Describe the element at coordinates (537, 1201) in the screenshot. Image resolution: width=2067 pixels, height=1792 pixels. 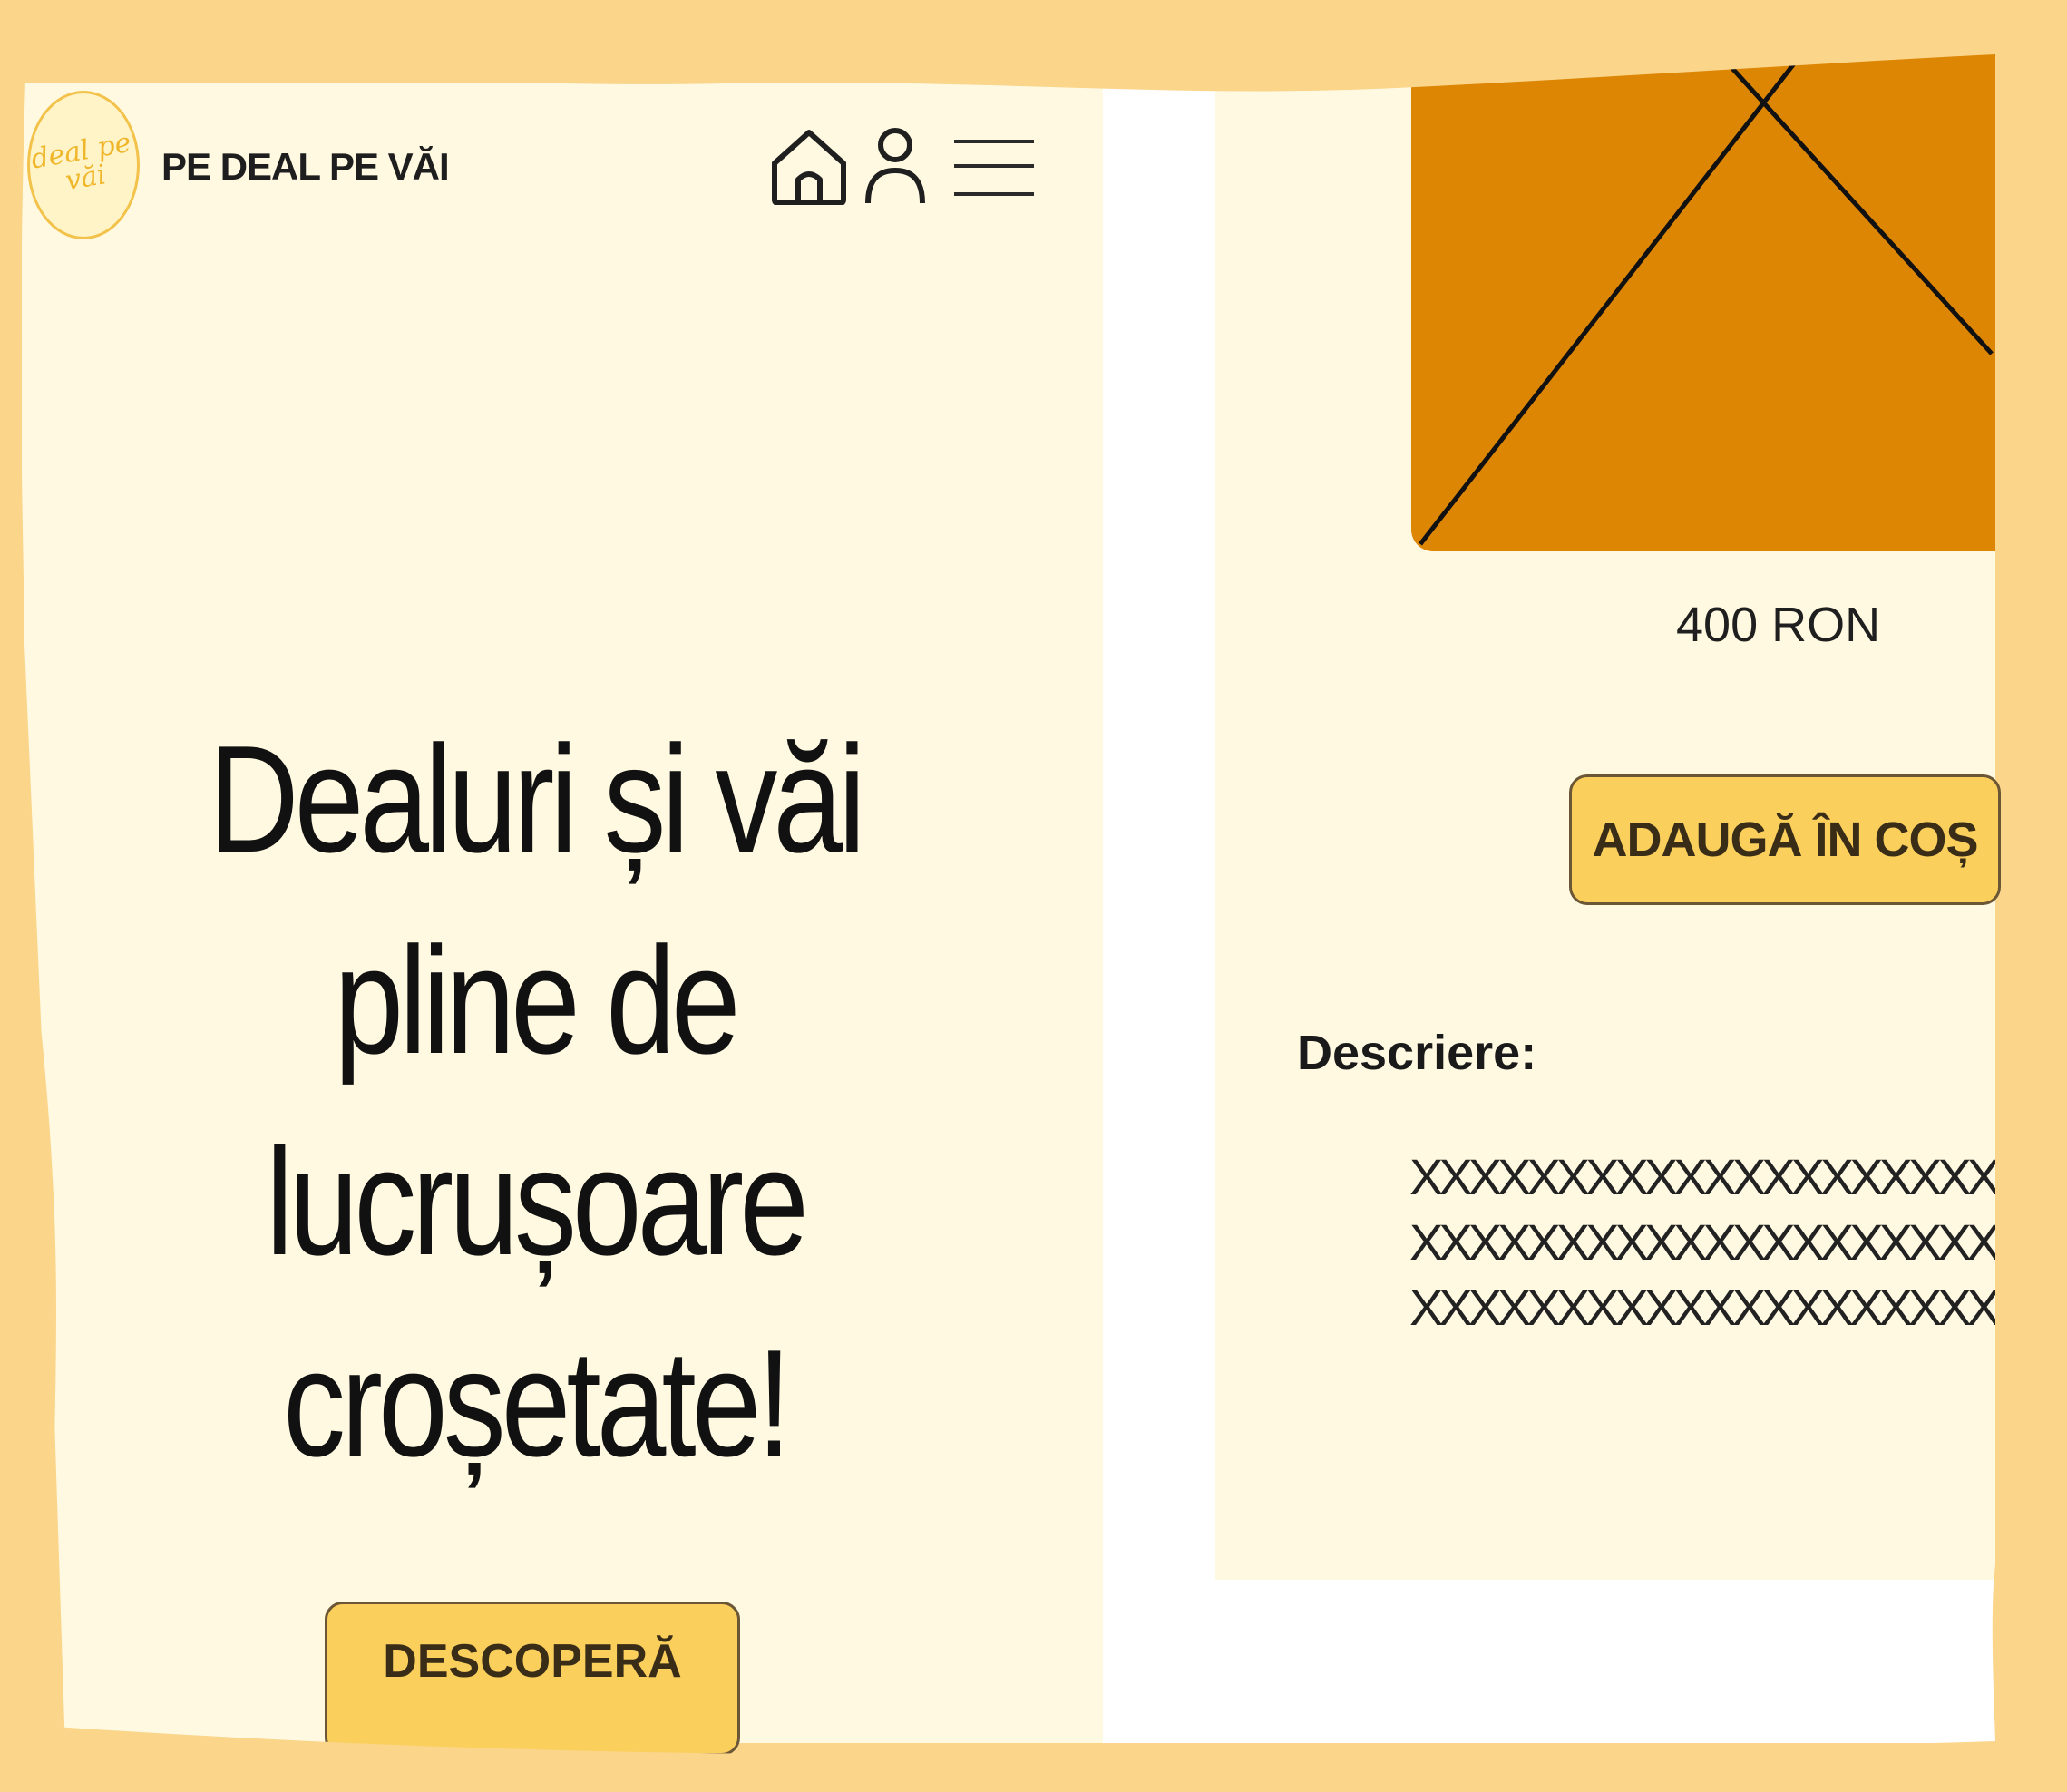
I see `hero-title-line: lucrușoare` at that location.